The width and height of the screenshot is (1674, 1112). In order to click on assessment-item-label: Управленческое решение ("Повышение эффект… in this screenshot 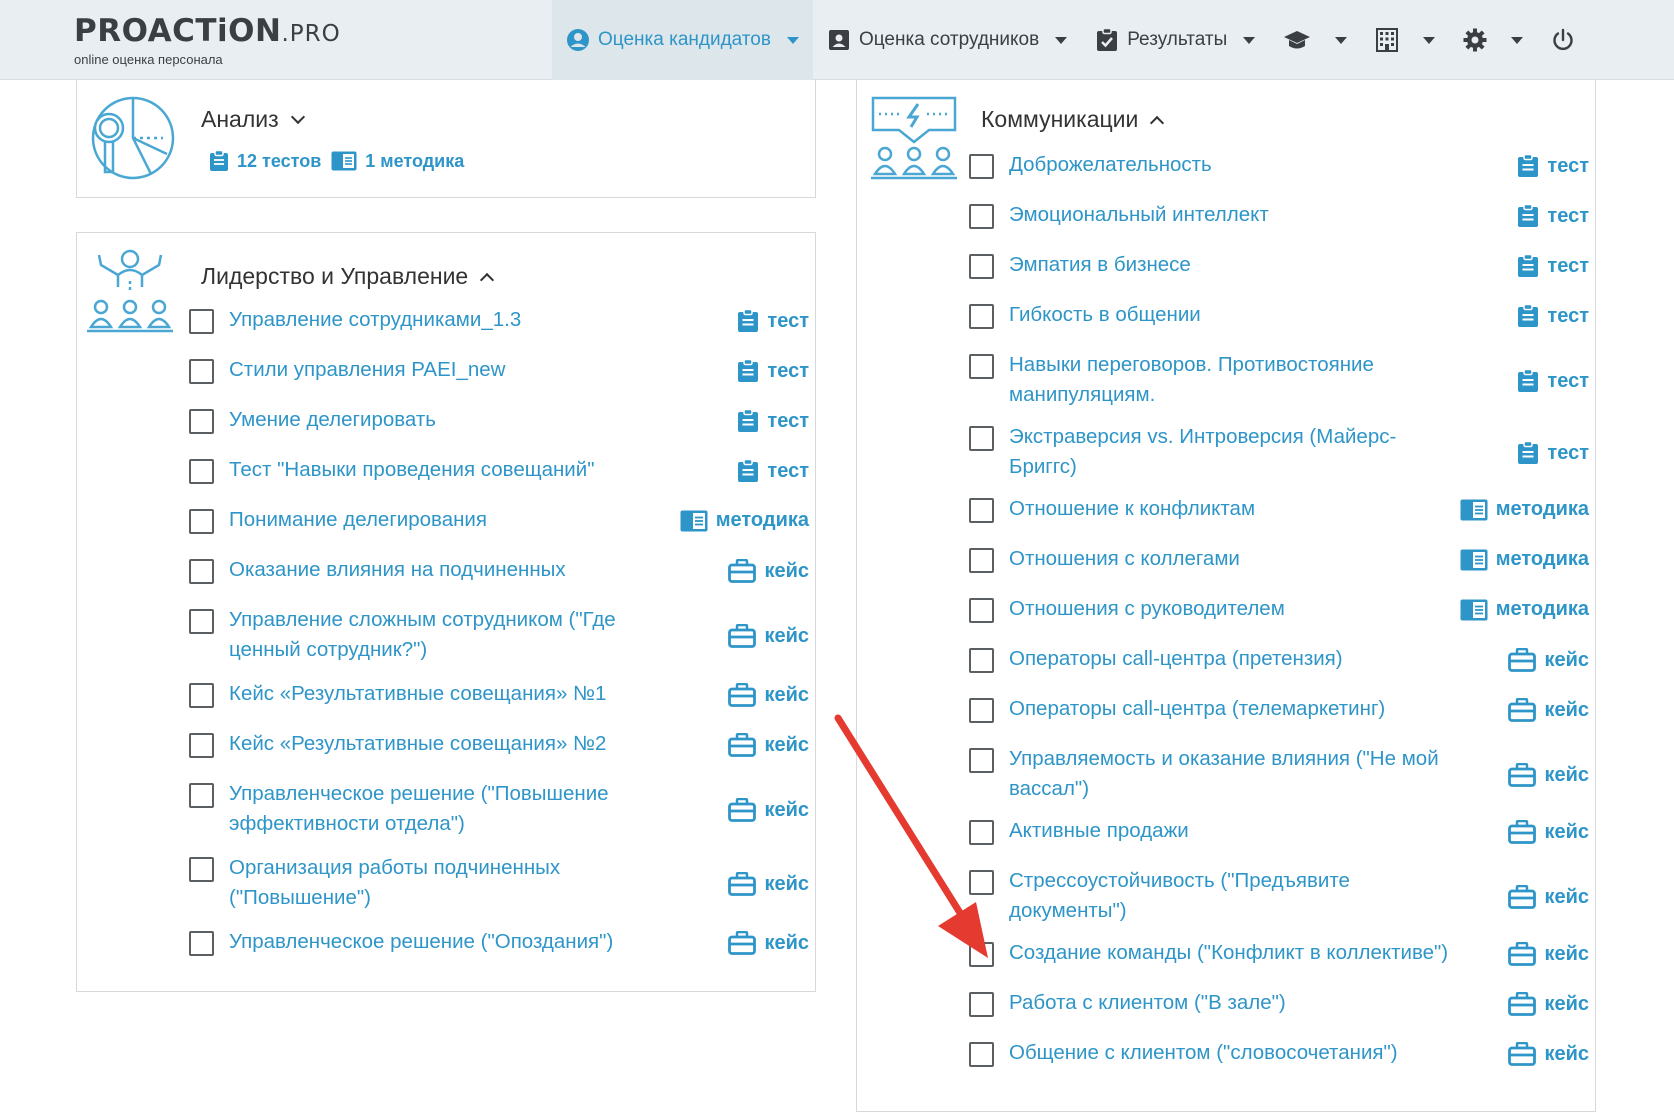, I will do `click(449, 809)`.